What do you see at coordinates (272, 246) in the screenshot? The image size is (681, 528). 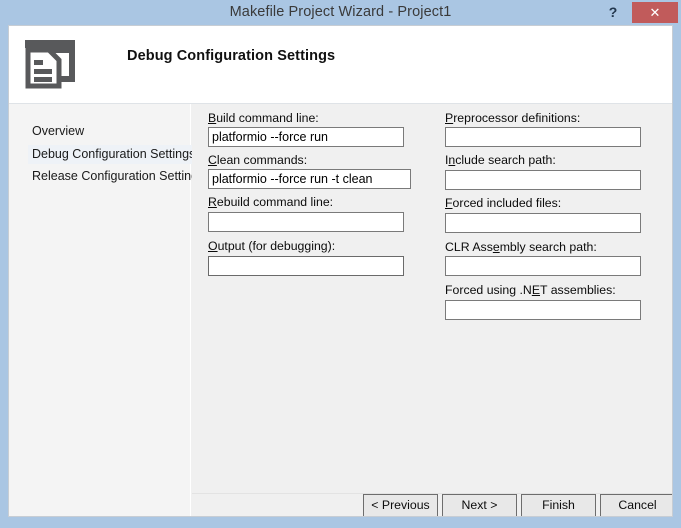 I see `output-for-debugging-label: Output (for debugging):` at bounding box center [272, 246].